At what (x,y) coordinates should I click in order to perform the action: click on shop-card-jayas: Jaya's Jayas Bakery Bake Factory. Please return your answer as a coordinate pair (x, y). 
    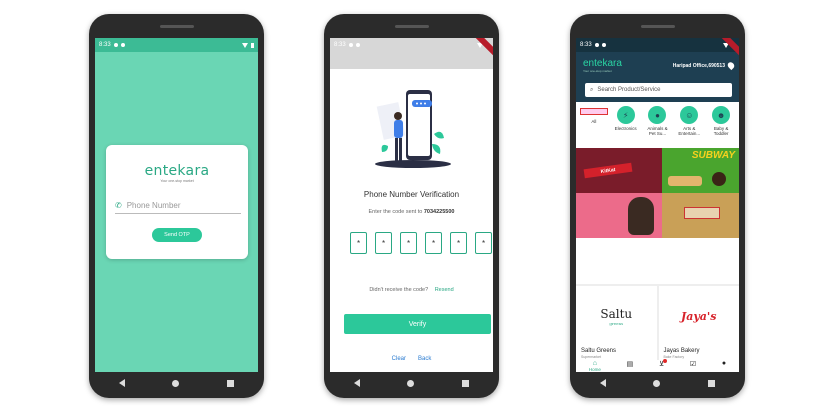
    Looking at the image, I should click on (699, 324).